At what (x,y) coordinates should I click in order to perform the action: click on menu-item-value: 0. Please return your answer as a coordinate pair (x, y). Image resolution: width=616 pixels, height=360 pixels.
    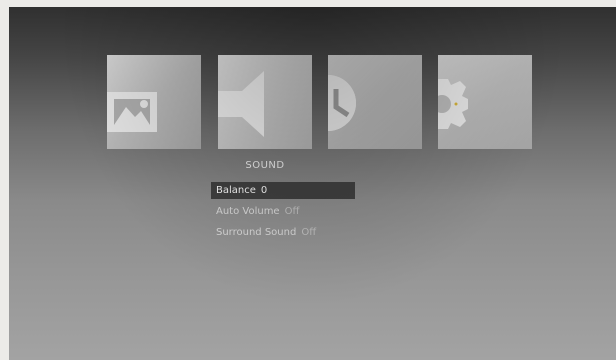
    Looking at the image, I should click on (264, 190).